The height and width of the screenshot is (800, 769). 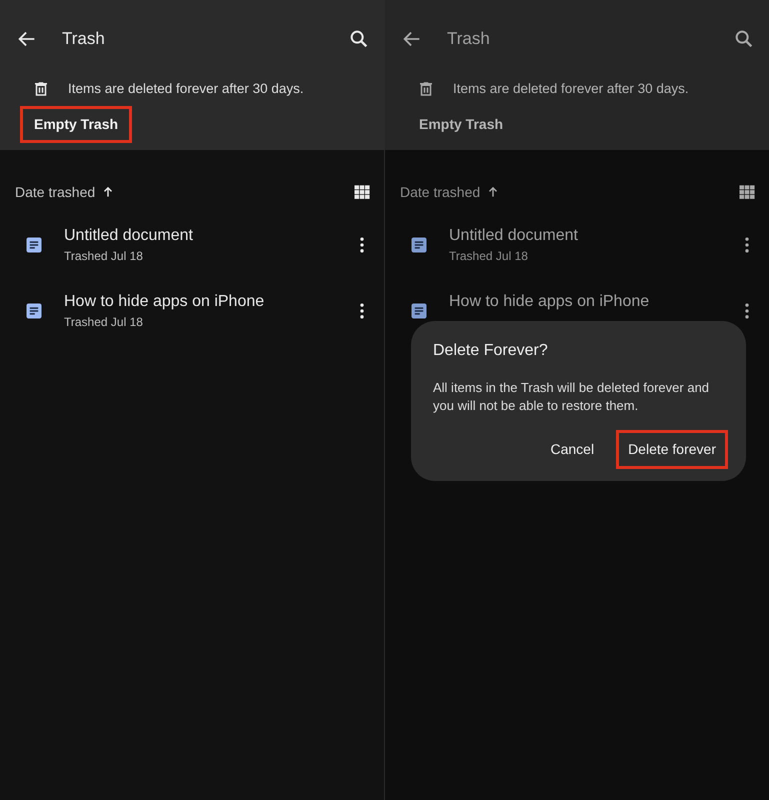 What do you see at coordinates (491, 351) in the screenshot?
I see `dialog-title: Delete Forever?` at bounding box center [491, 351].